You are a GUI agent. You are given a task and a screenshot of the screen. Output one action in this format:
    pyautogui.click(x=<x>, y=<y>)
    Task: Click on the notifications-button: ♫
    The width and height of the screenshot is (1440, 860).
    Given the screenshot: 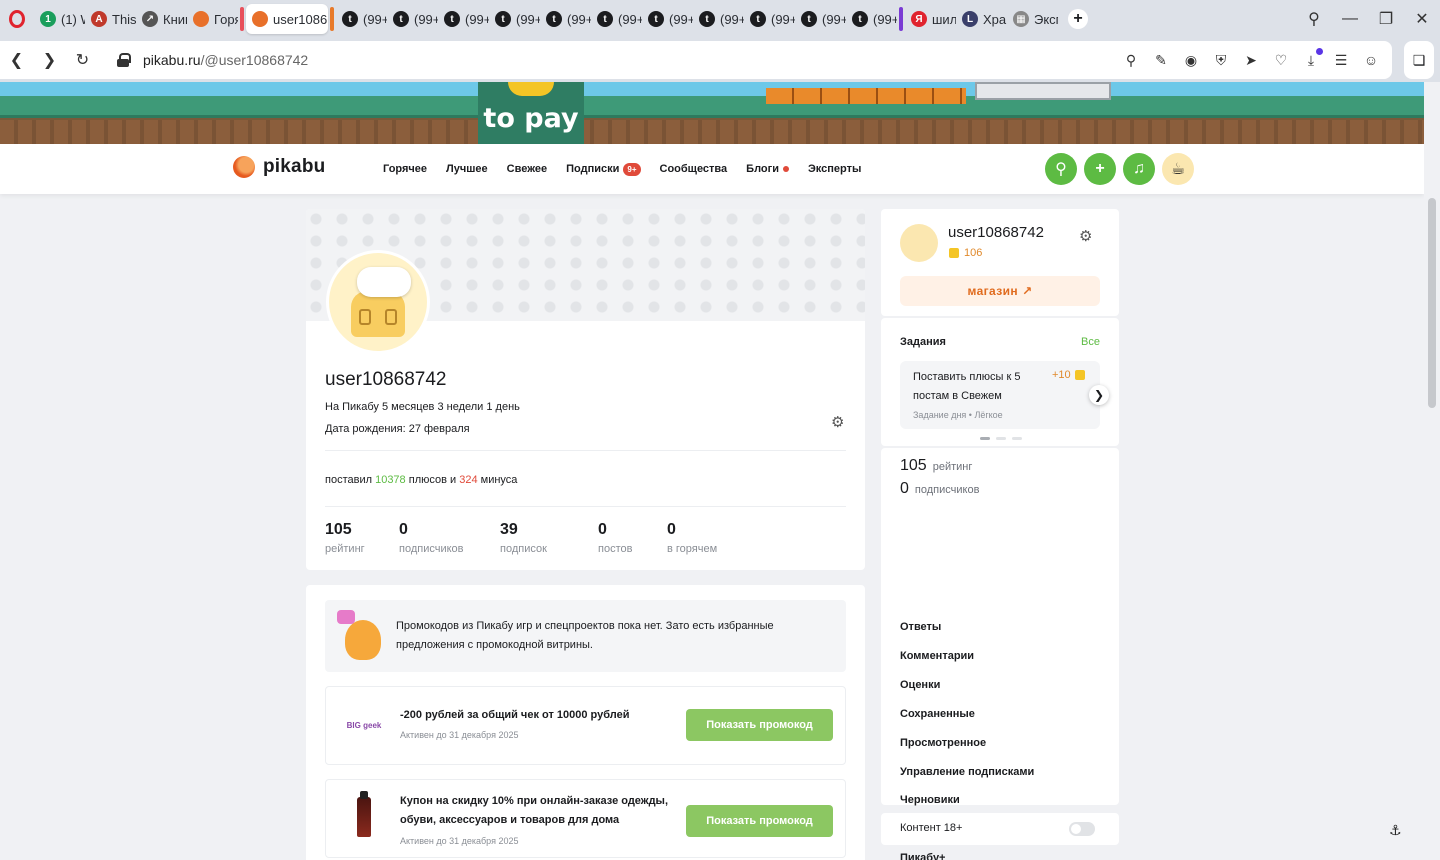 What is the action you would take?
    pyautogui.click(x=1139, y=169)
    